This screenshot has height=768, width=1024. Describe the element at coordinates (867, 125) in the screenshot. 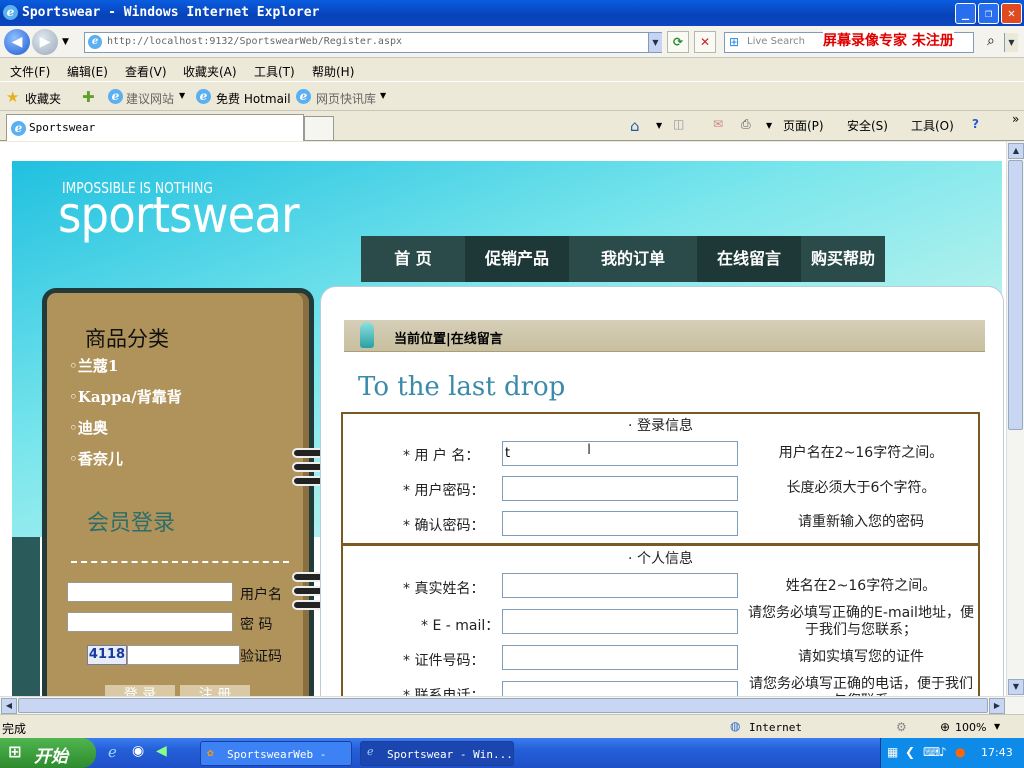

I see `safety-menu: 安全(S)` at that location.